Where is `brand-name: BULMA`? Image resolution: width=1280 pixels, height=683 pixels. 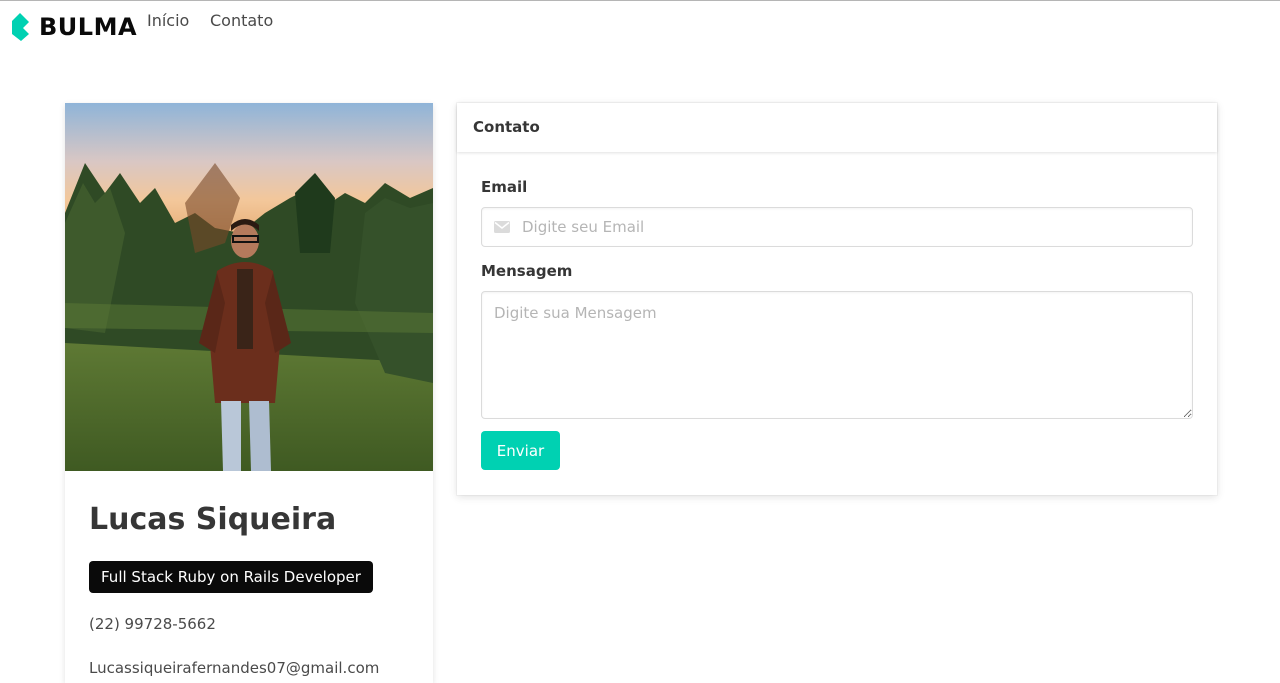
brand-name: BULMA is located at coordinates (88, 27).